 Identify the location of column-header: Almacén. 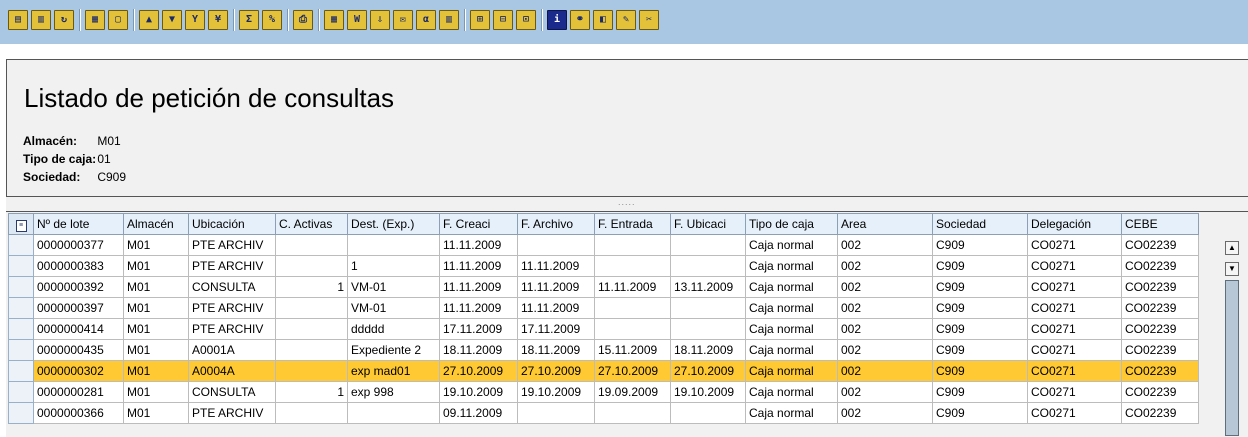
(156, 224).